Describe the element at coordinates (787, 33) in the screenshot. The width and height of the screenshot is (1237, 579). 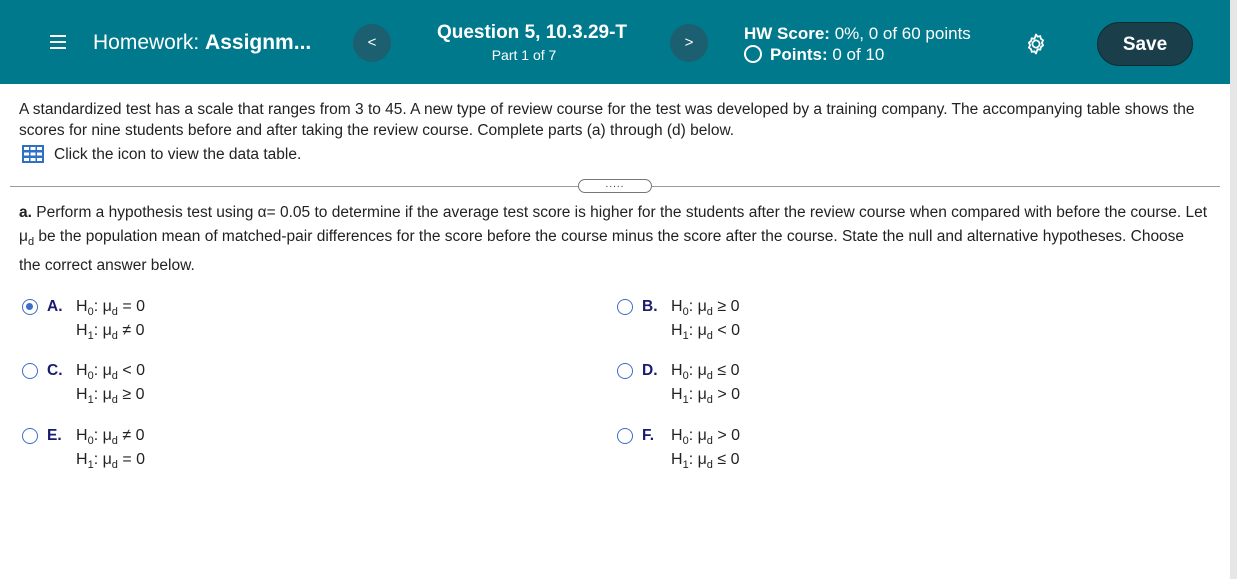
I see `hw-score-label: HW Score:` at that location.